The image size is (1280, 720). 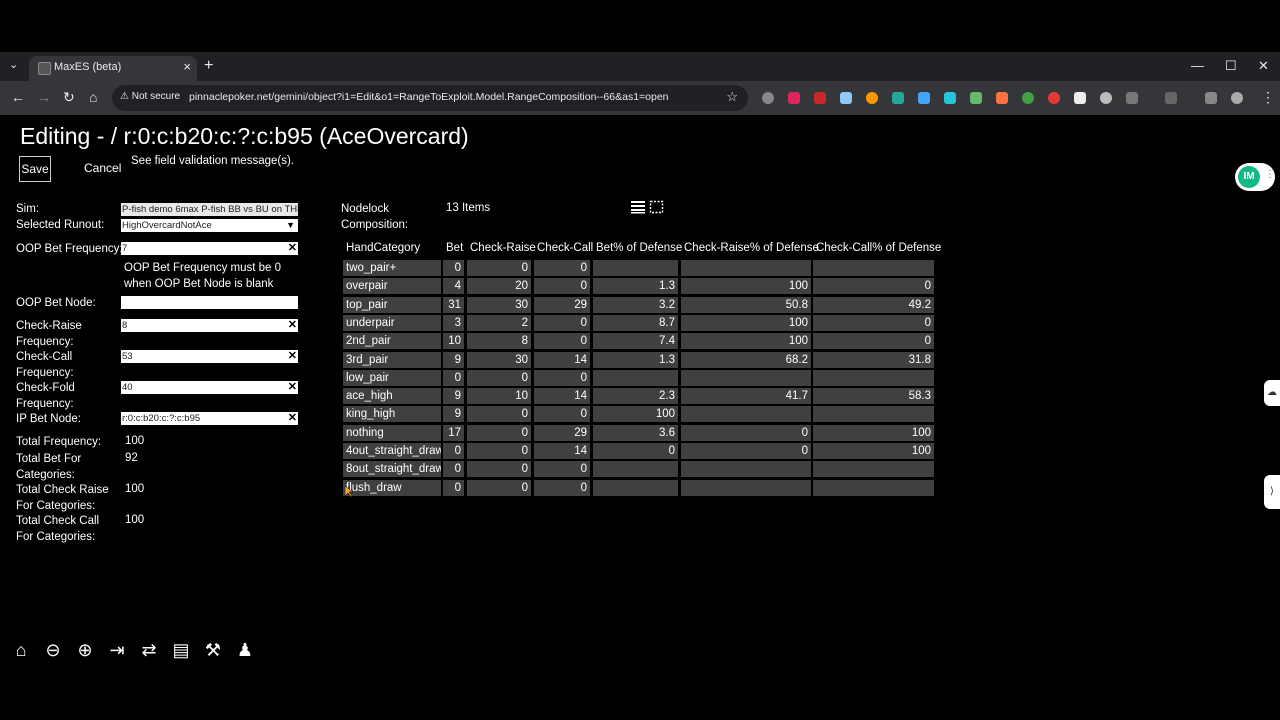 I want to click on forward-icon: →, so click(x=44, y=97).